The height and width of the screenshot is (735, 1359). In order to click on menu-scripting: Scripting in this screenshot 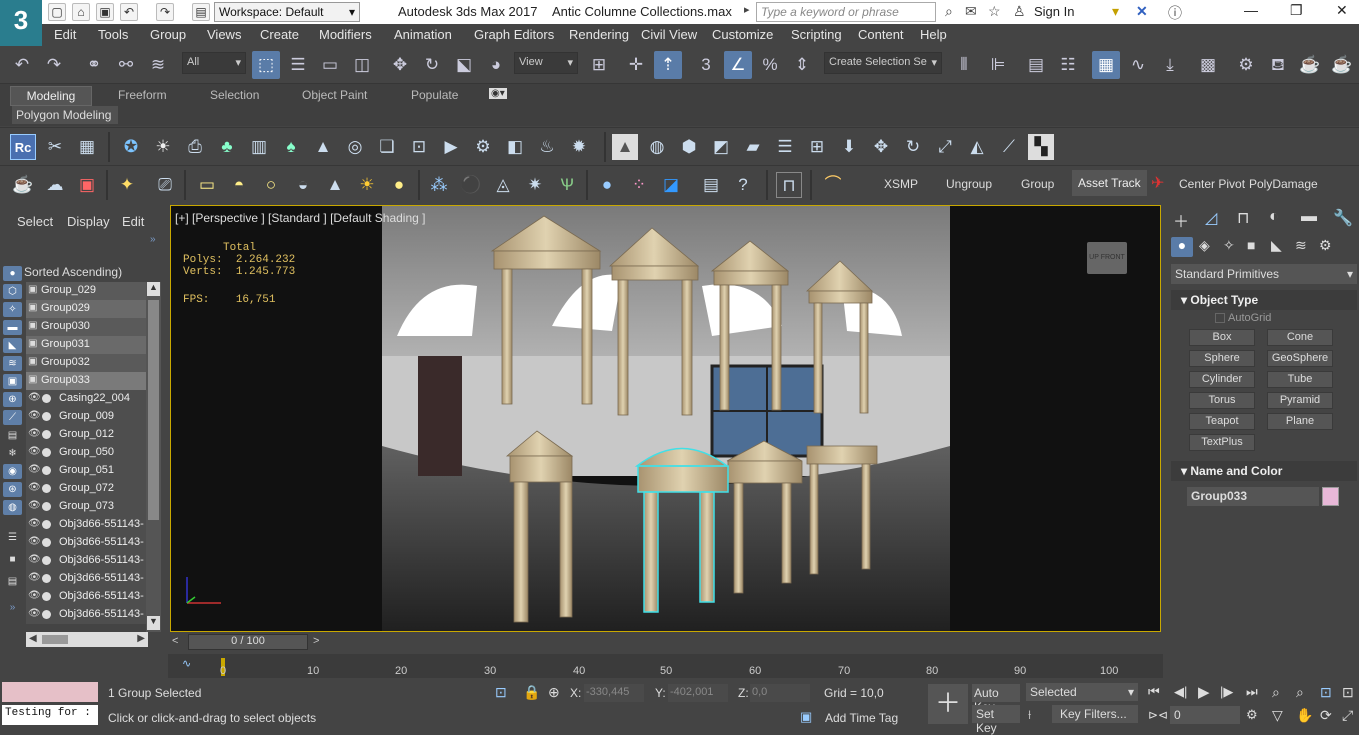, I will do `click(816, 34)`.